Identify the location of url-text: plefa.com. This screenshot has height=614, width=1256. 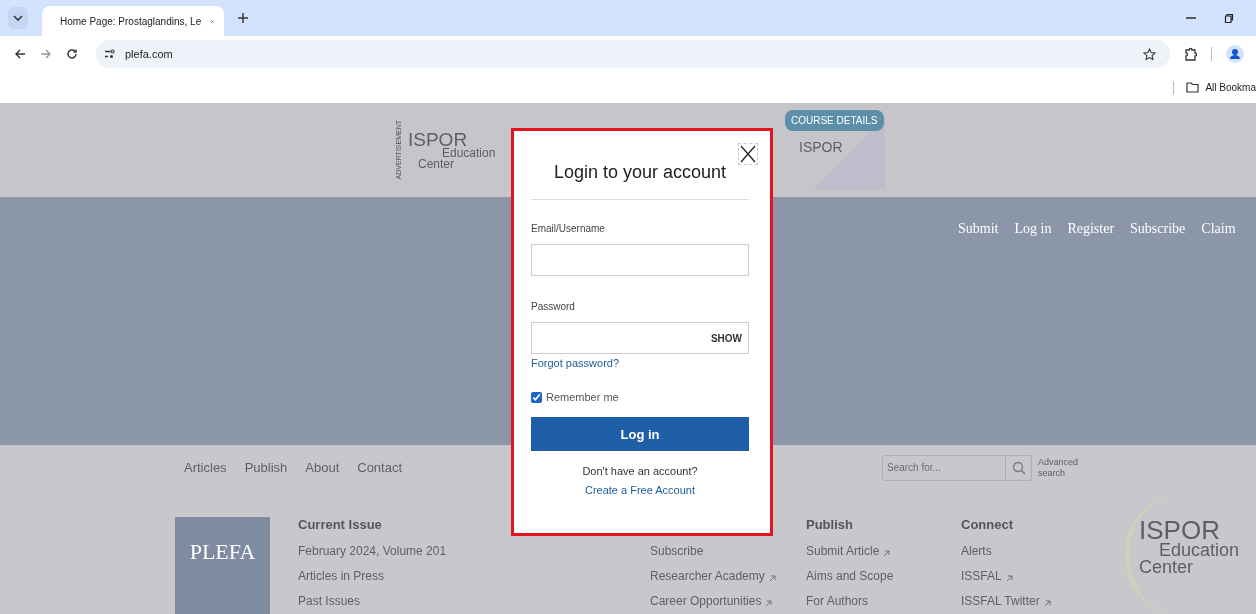
(149, 54).